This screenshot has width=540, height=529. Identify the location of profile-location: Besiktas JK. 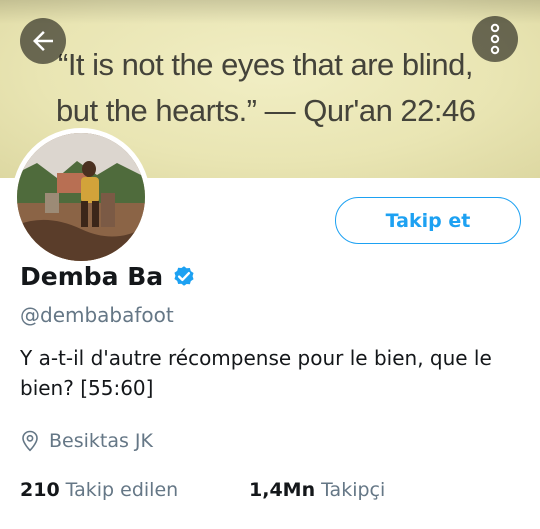
(86, 441).